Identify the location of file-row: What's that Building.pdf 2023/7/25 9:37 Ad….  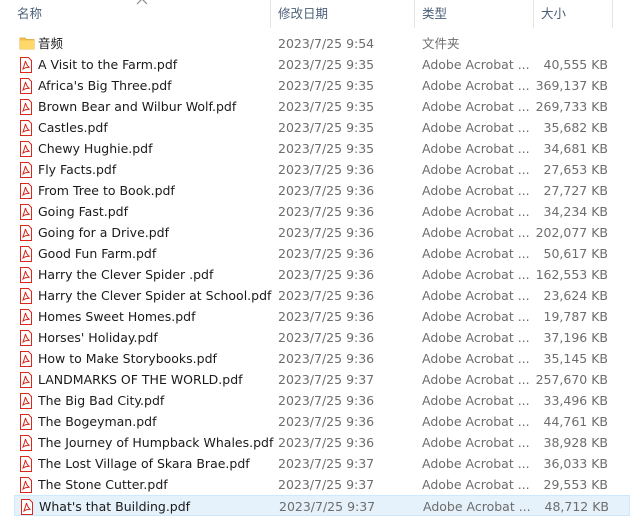
(322, 505).